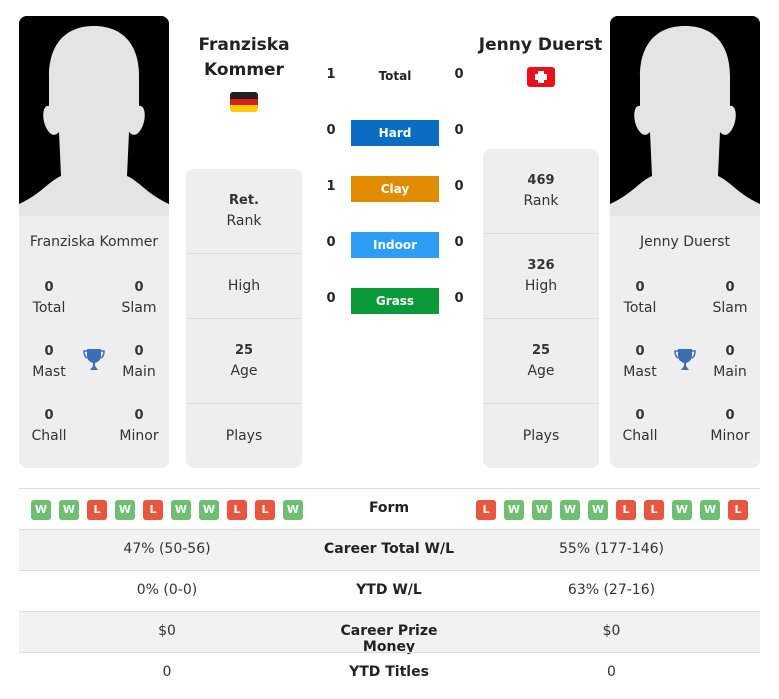 This screenshot has width=779, height=699. Describe the element at coordinates (244, 286) in the screenshot. I see `player1-high: High` at that location.